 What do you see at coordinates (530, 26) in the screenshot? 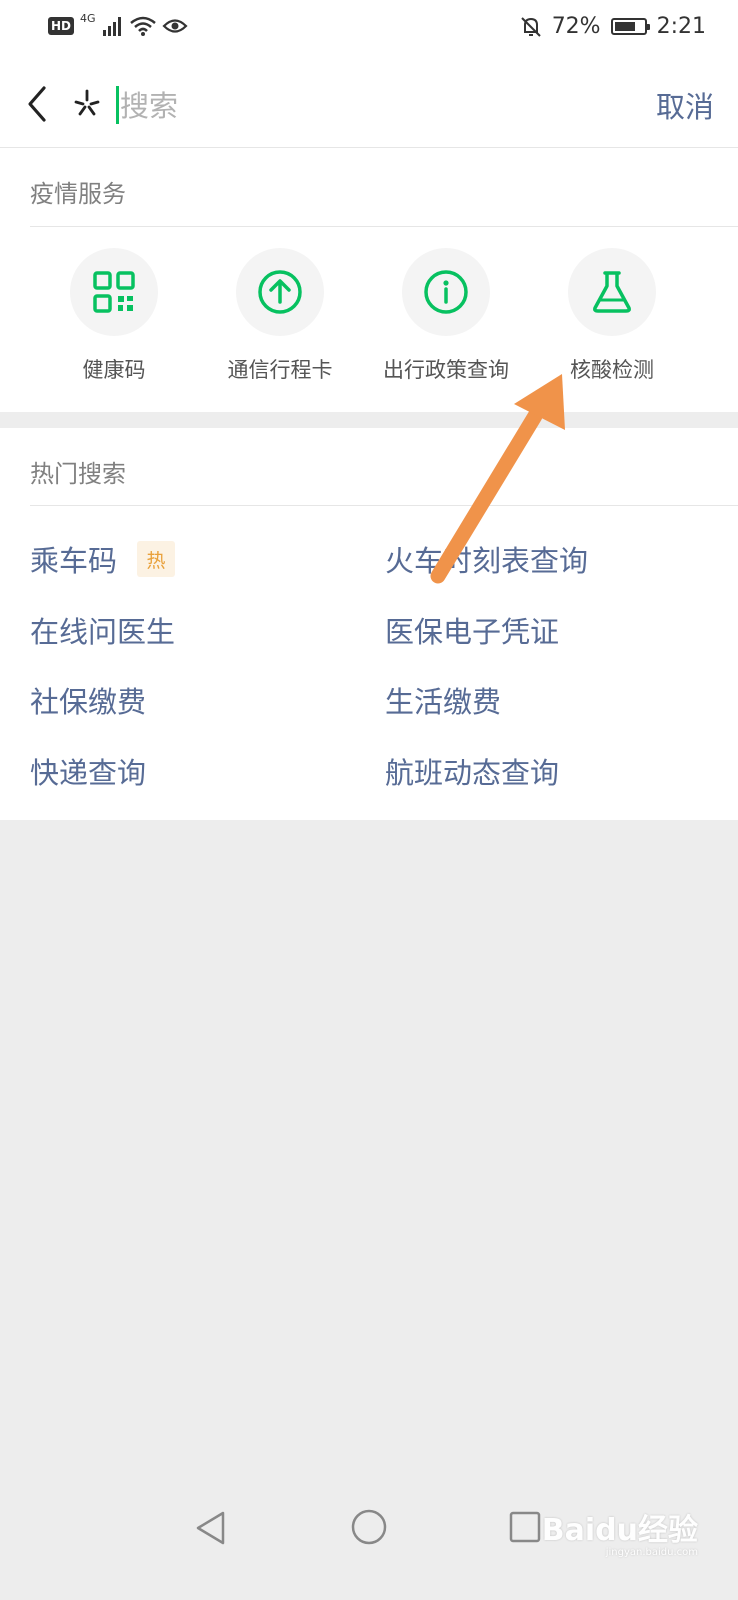
I see `mute-bell-icon` at bounding box center [530, 26].